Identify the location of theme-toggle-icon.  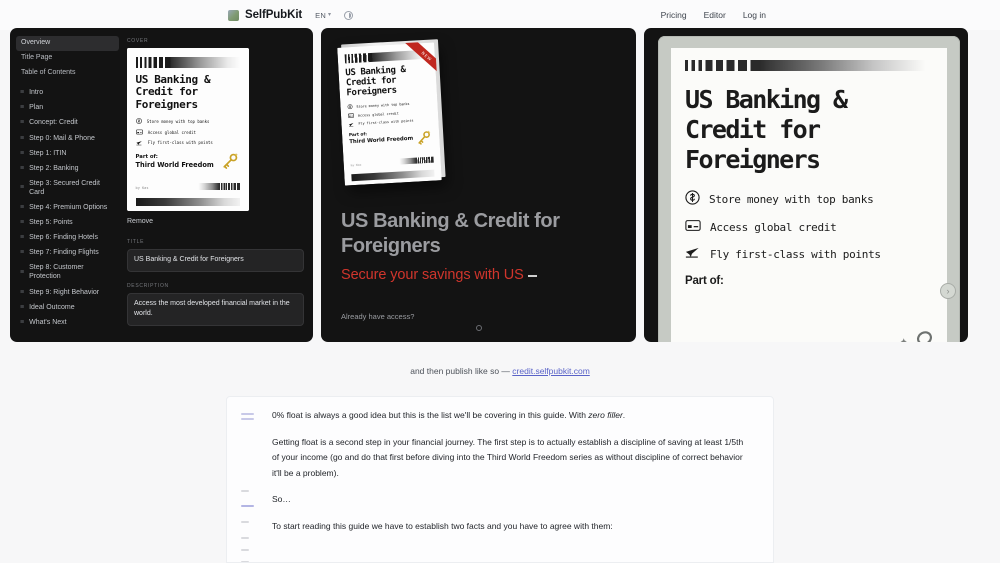
(349, 15).